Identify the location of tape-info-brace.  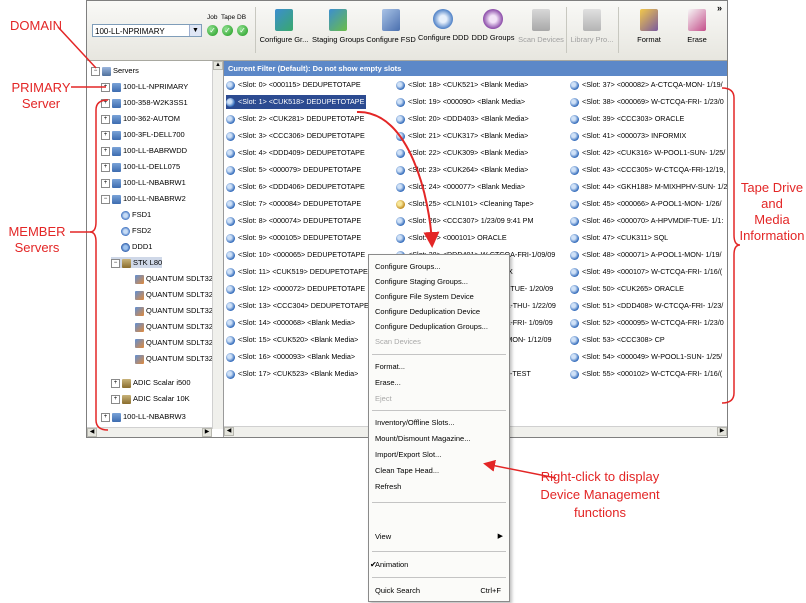
(731, 245).